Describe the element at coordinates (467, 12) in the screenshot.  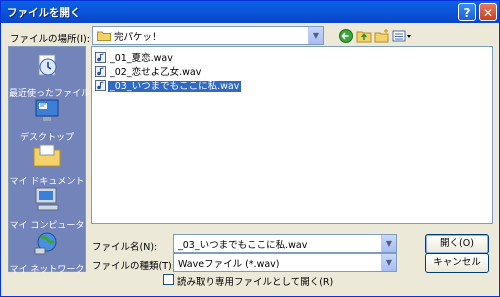
I see `help-button: ?` at that location.